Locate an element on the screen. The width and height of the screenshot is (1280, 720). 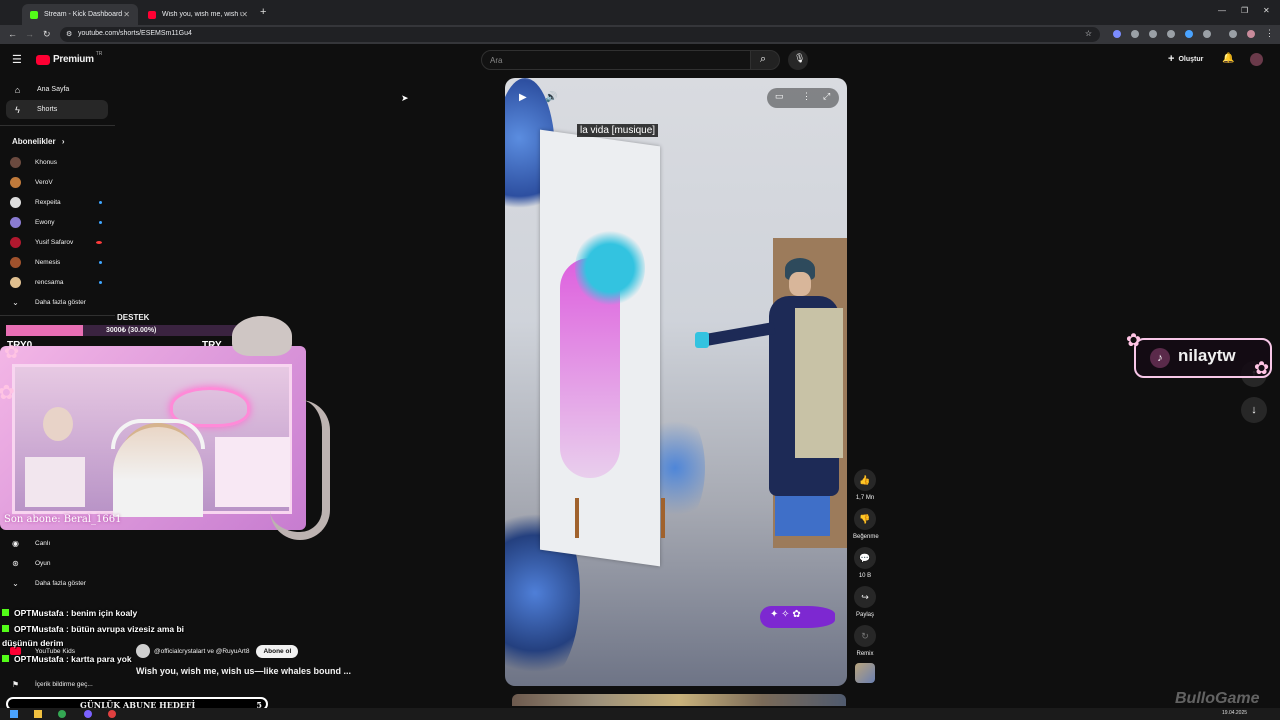
create-button: + Oluştur is located at coordinates (1185, 59).